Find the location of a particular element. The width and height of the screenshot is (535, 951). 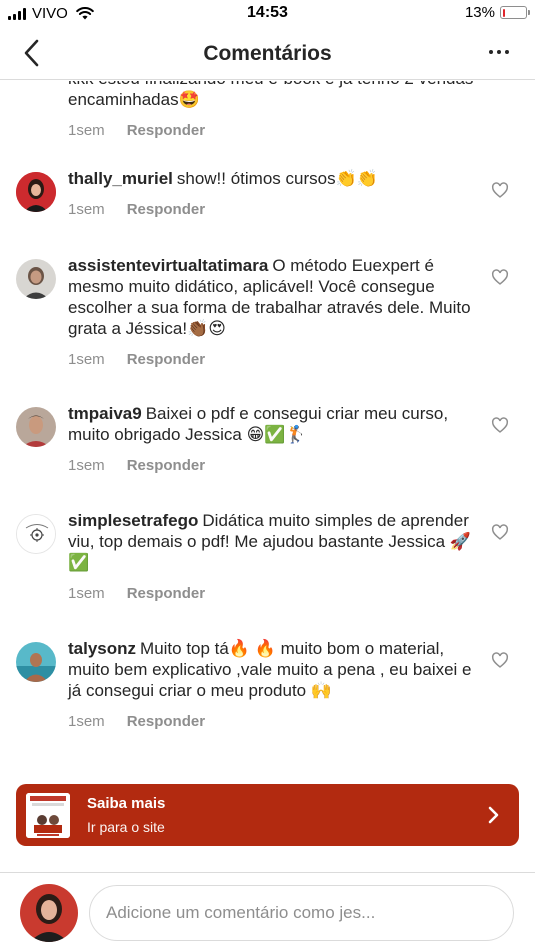

chevron-right-icon is located at coordinates (493, 815).